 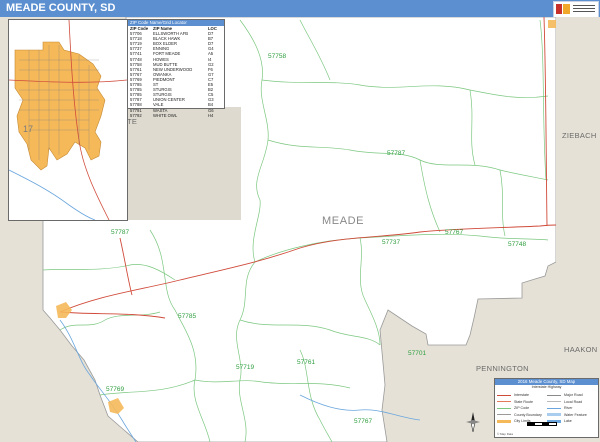 I want to click on logo-mark-icon, so click(x=563, y=9).